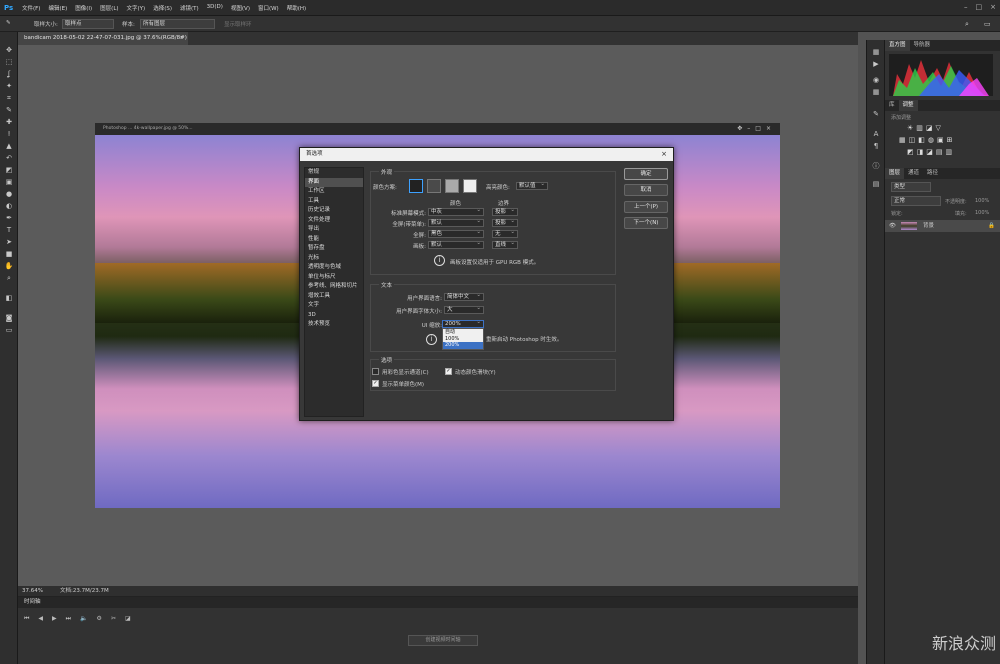  Describe the element at coordinates (876, 92) in the screenshot. I see `swatches-panel-icon: ▦` at that location.